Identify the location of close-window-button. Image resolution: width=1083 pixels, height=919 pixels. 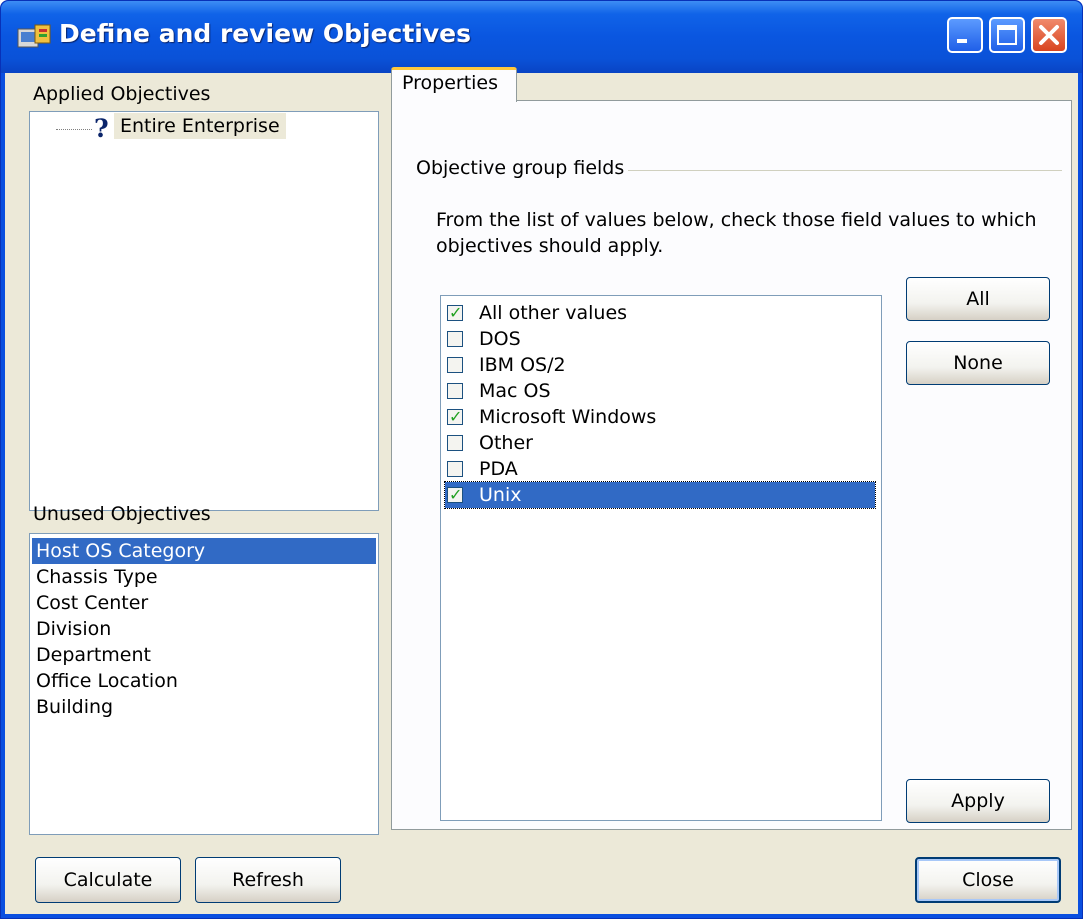
(1049, 35).